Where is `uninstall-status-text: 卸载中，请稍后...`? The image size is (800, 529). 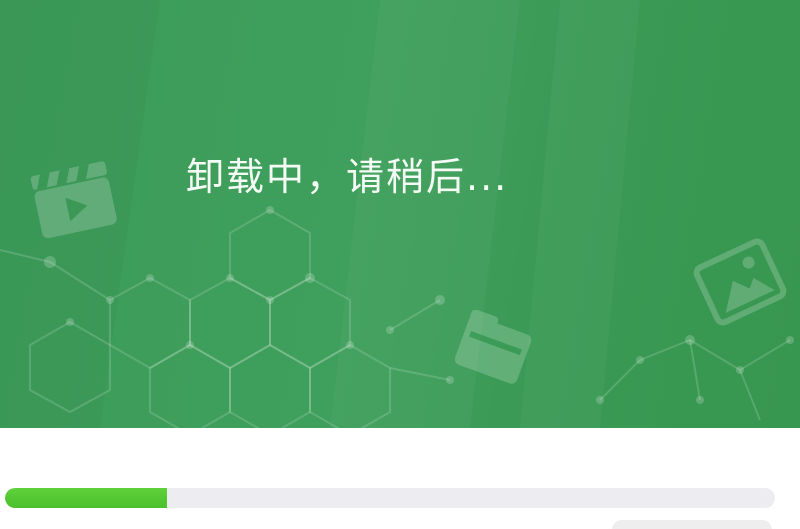
uninstall-status-text: 卸载中，请稍后... is located at coordinates (347, 177).